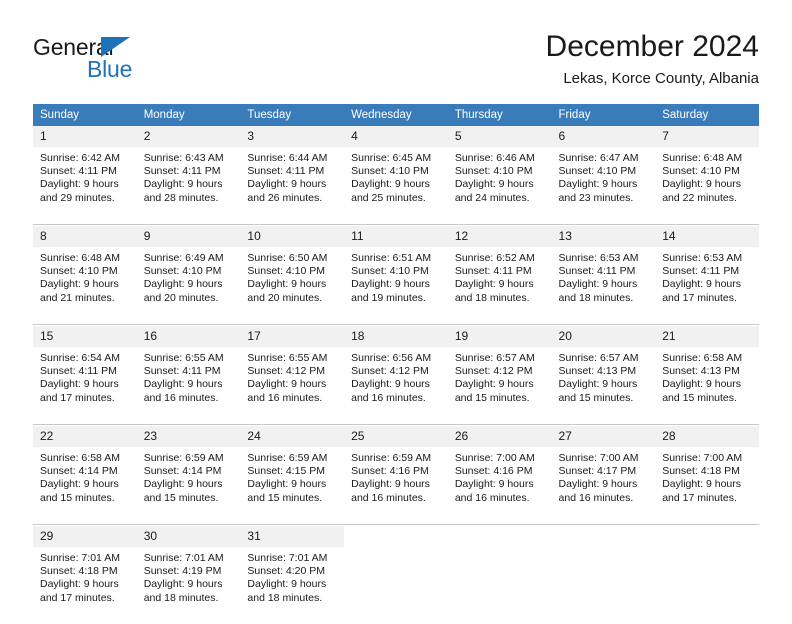 The image size is (792, 624). I want to click on daylight-text-line2: and 25 minutes., so click(388, 197).